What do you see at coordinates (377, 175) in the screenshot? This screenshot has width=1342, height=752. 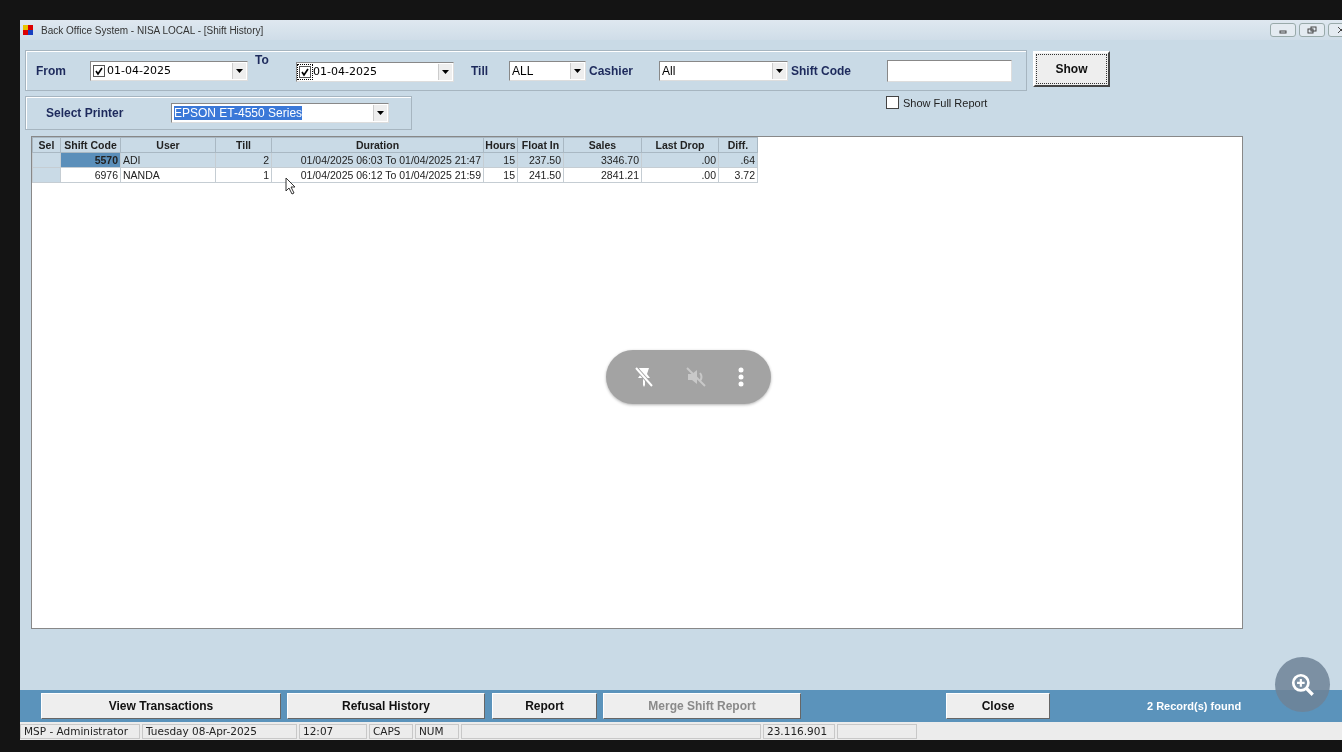 I see `table-cell: 01/04/2025 06:12 To 01/04/2025 21:59` at bounding box center [377, 175].